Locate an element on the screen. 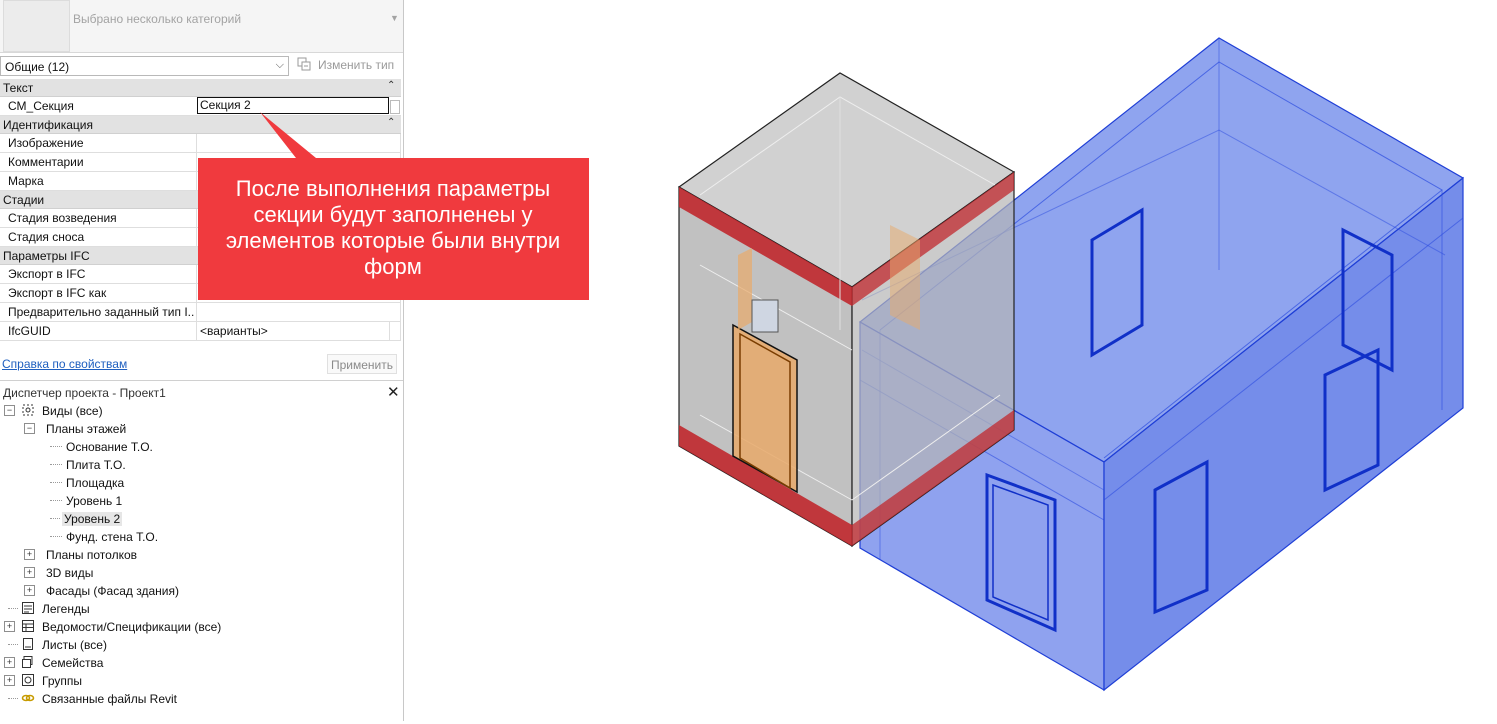 This screenshot has height=724, width=1497. callout-balloon is located at coordinates (393, 206).